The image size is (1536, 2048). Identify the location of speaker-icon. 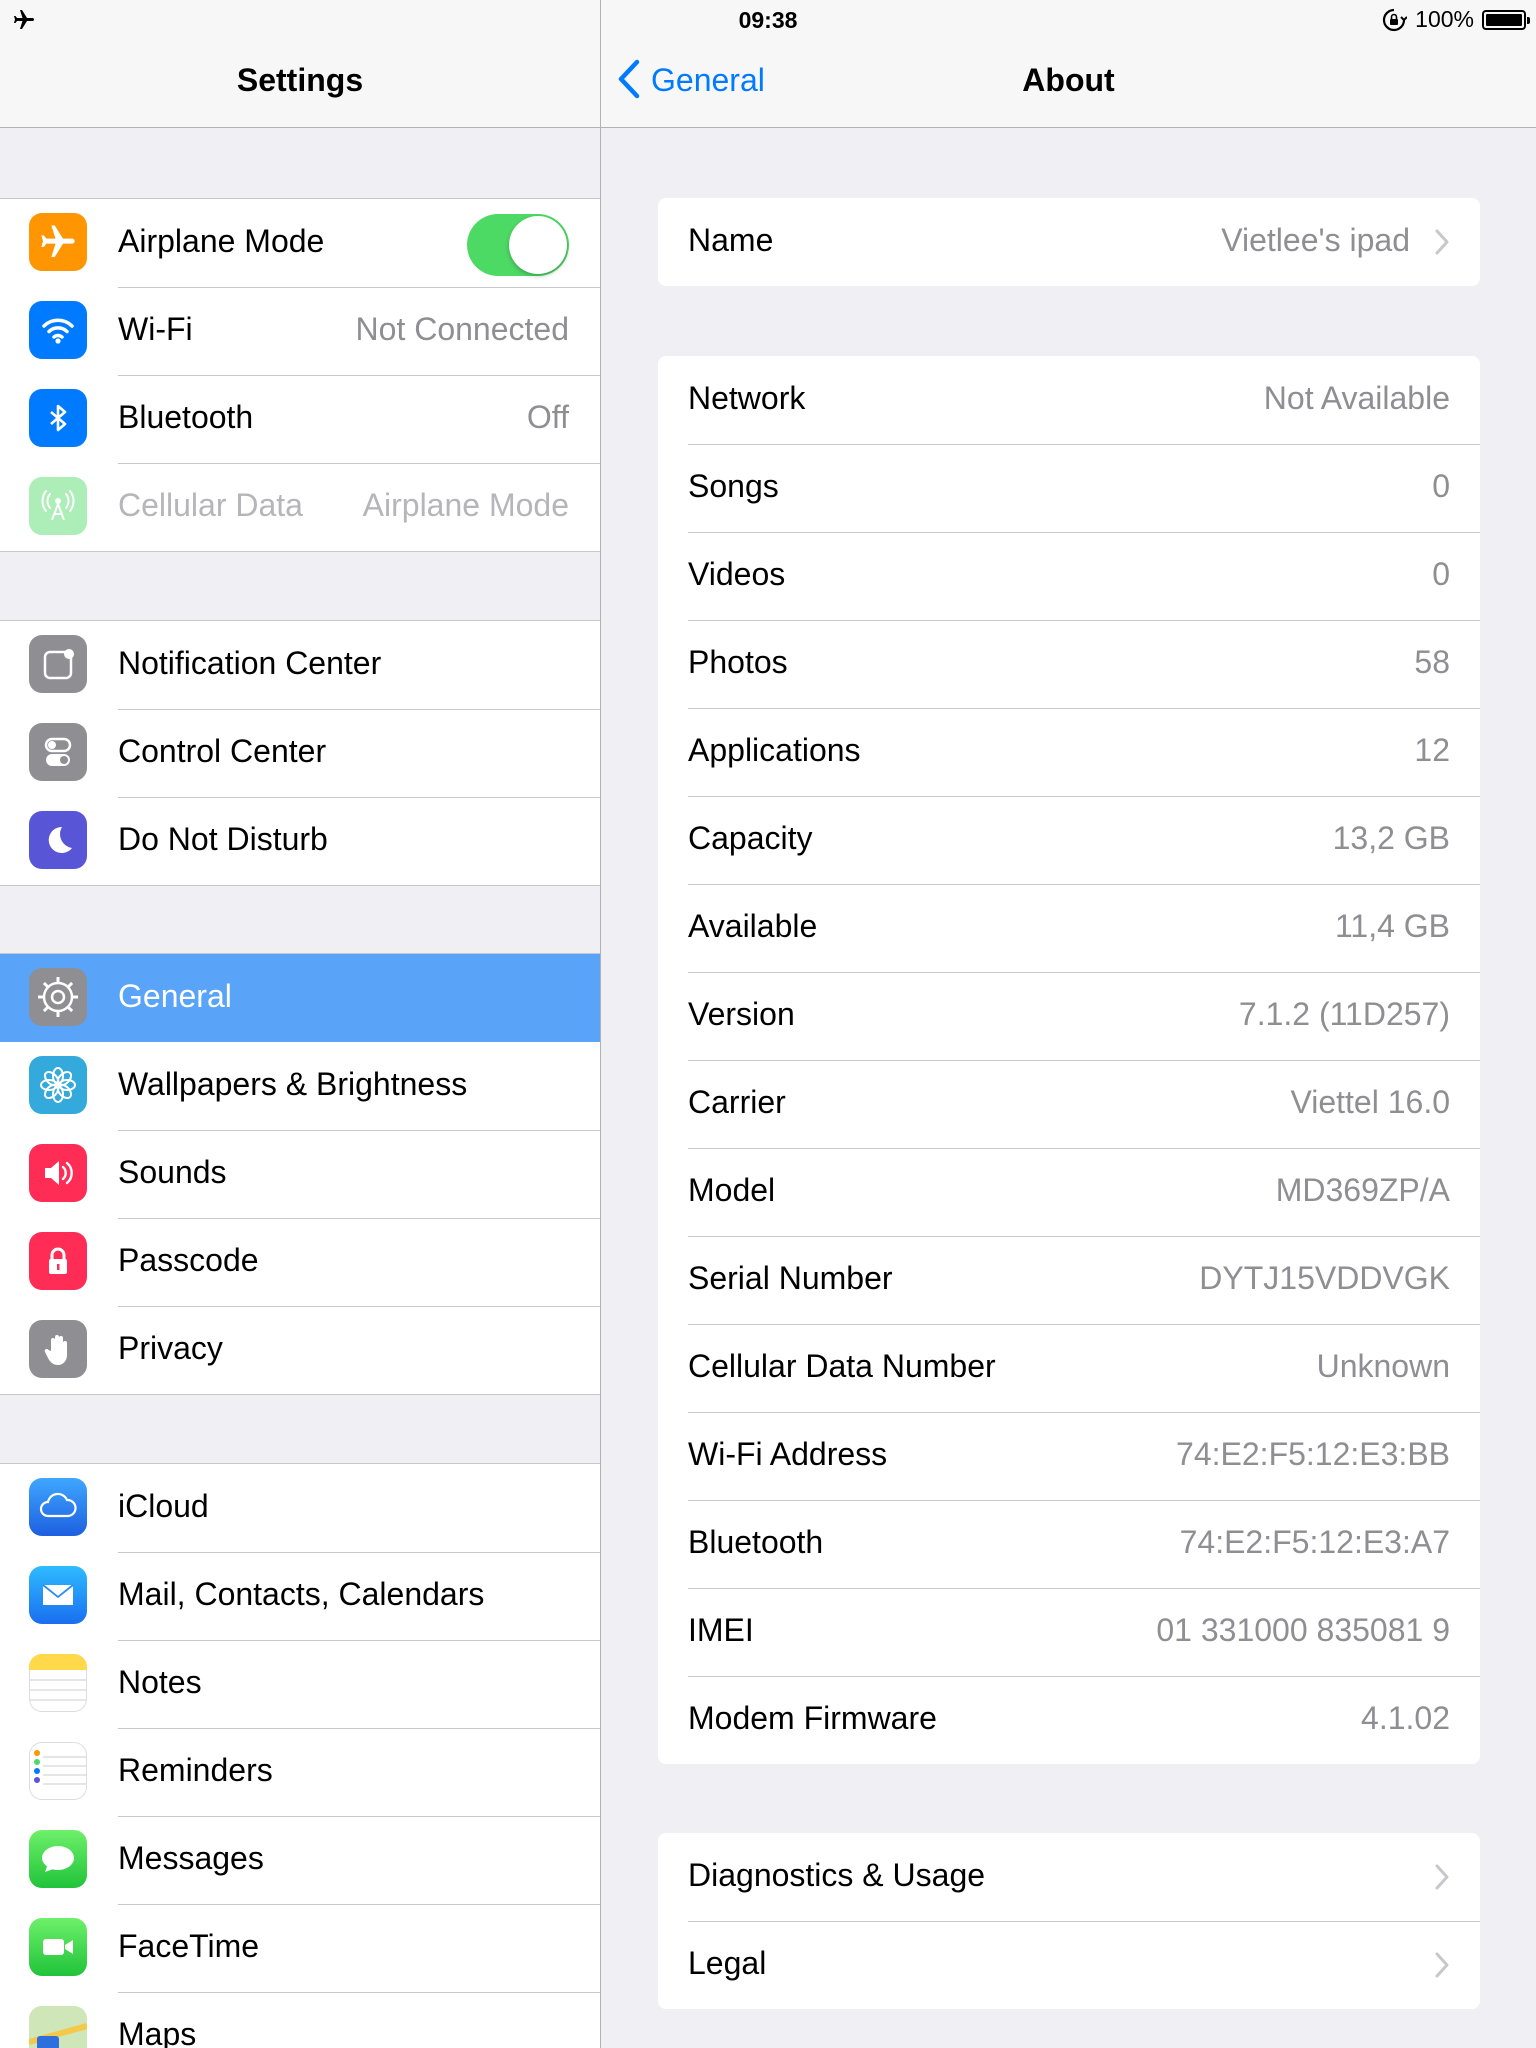
(58, 1173).